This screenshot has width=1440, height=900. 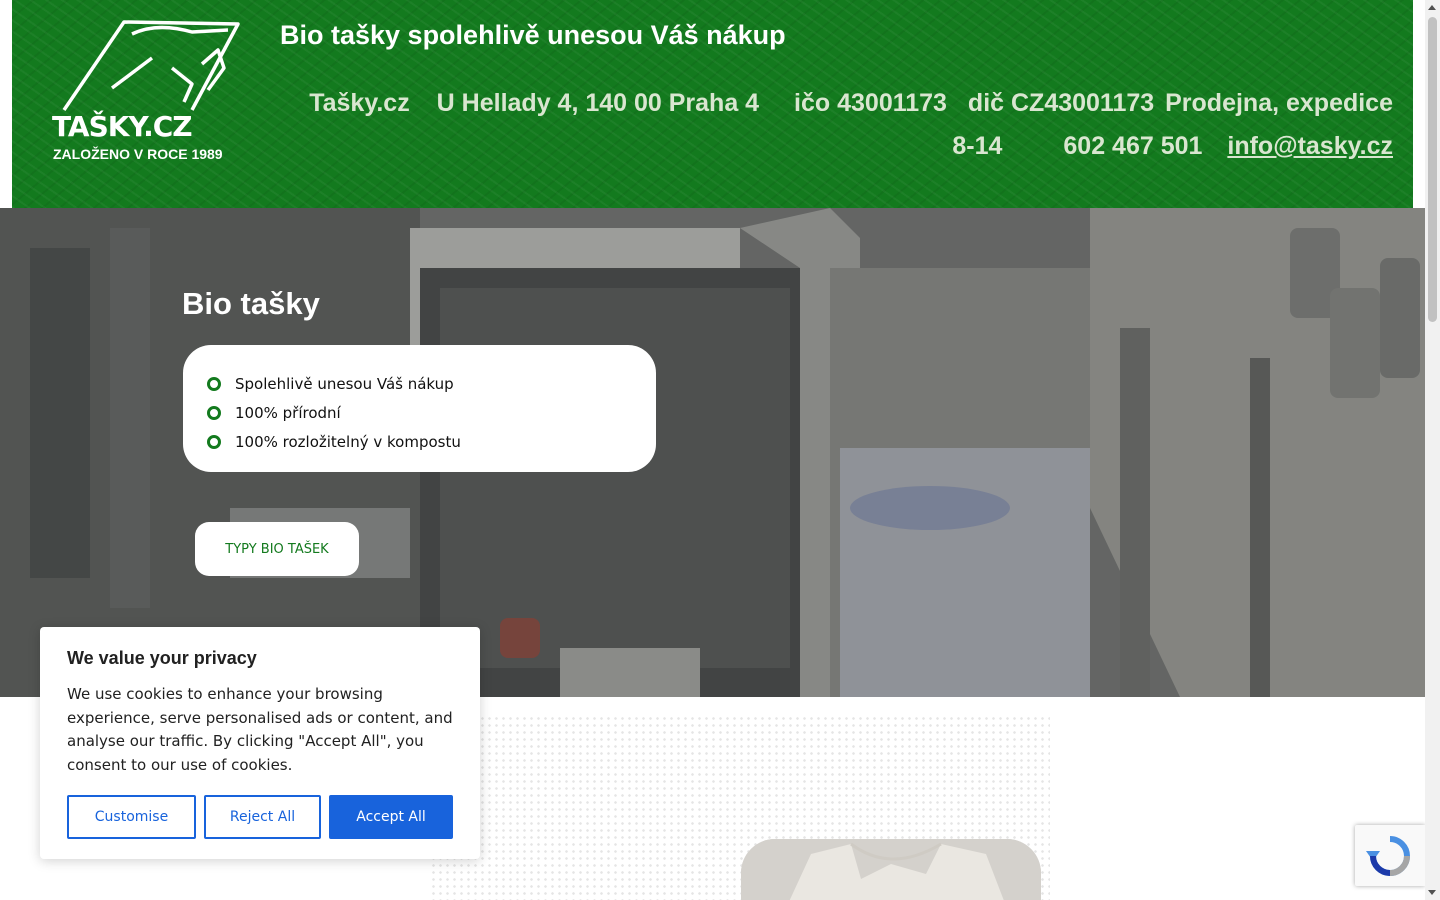 What do you see at coordinates (1310, 146) in the screenshot?
I see `contact-email-link: info@tasky.cz` at bounding box center [1310, 146].